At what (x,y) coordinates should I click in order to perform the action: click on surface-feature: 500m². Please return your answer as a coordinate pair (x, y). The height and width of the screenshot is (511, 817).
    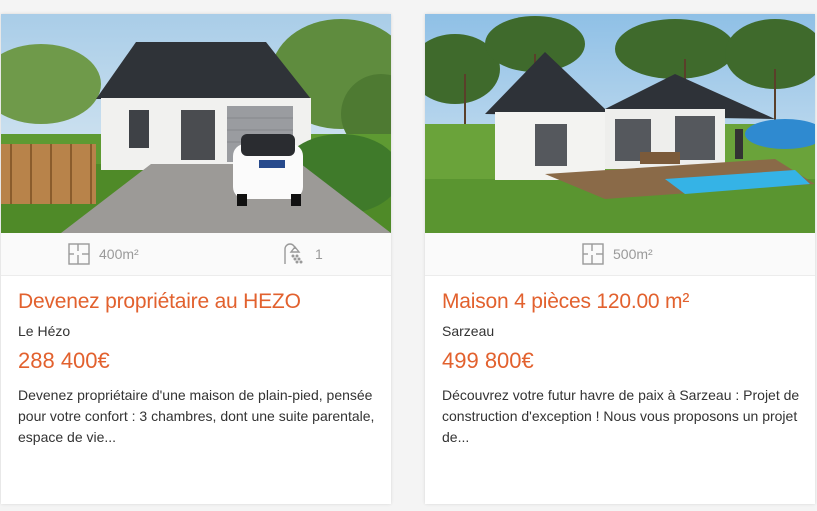
    Looking at the image, I should click on (617, 254).